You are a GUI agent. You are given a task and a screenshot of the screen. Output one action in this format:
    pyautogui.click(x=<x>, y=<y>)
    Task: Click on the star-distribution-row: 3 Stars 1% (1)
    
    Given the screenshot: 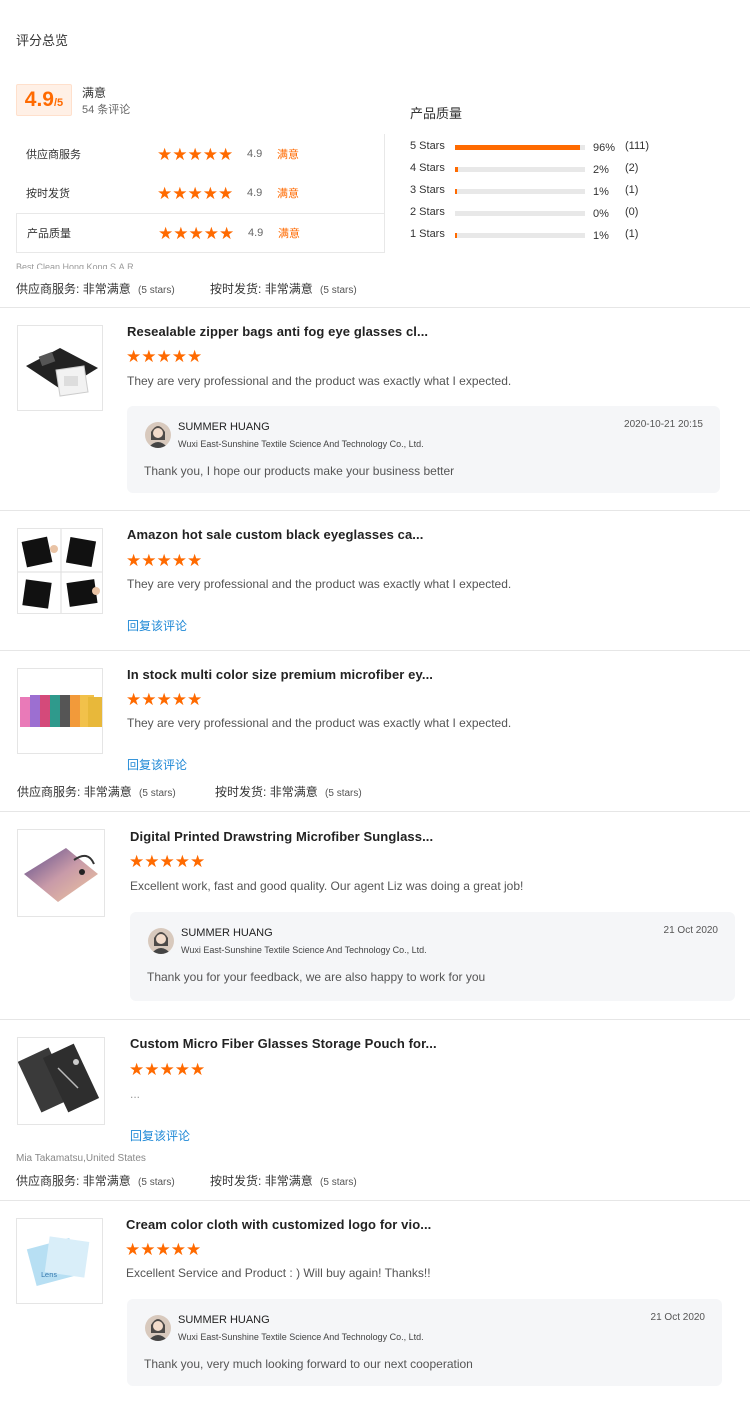 What is the action you would take?
    pyautogui.click(x=560, y=192)
    